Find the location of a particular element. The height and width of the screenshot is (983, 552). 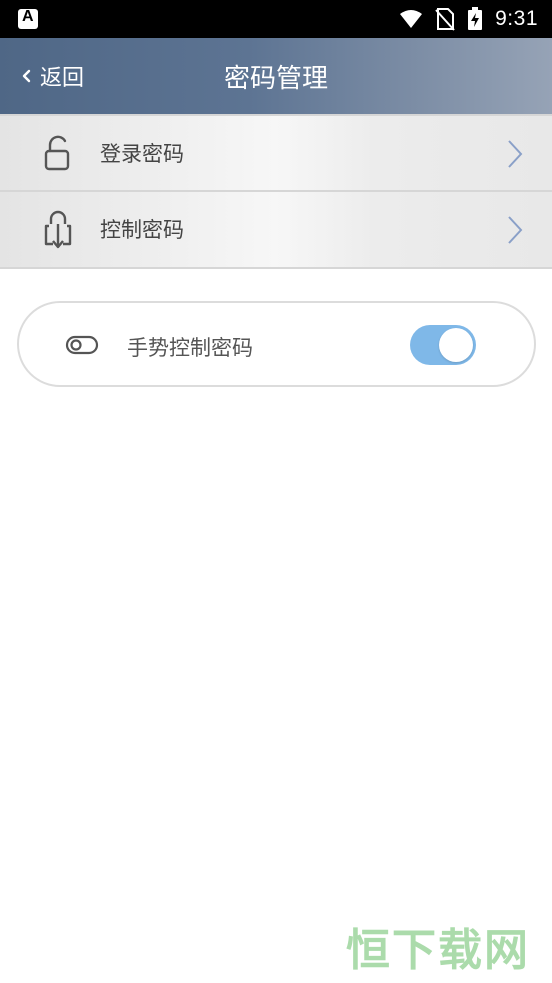

gesture-password-switch is located at coordinates (443, 345).